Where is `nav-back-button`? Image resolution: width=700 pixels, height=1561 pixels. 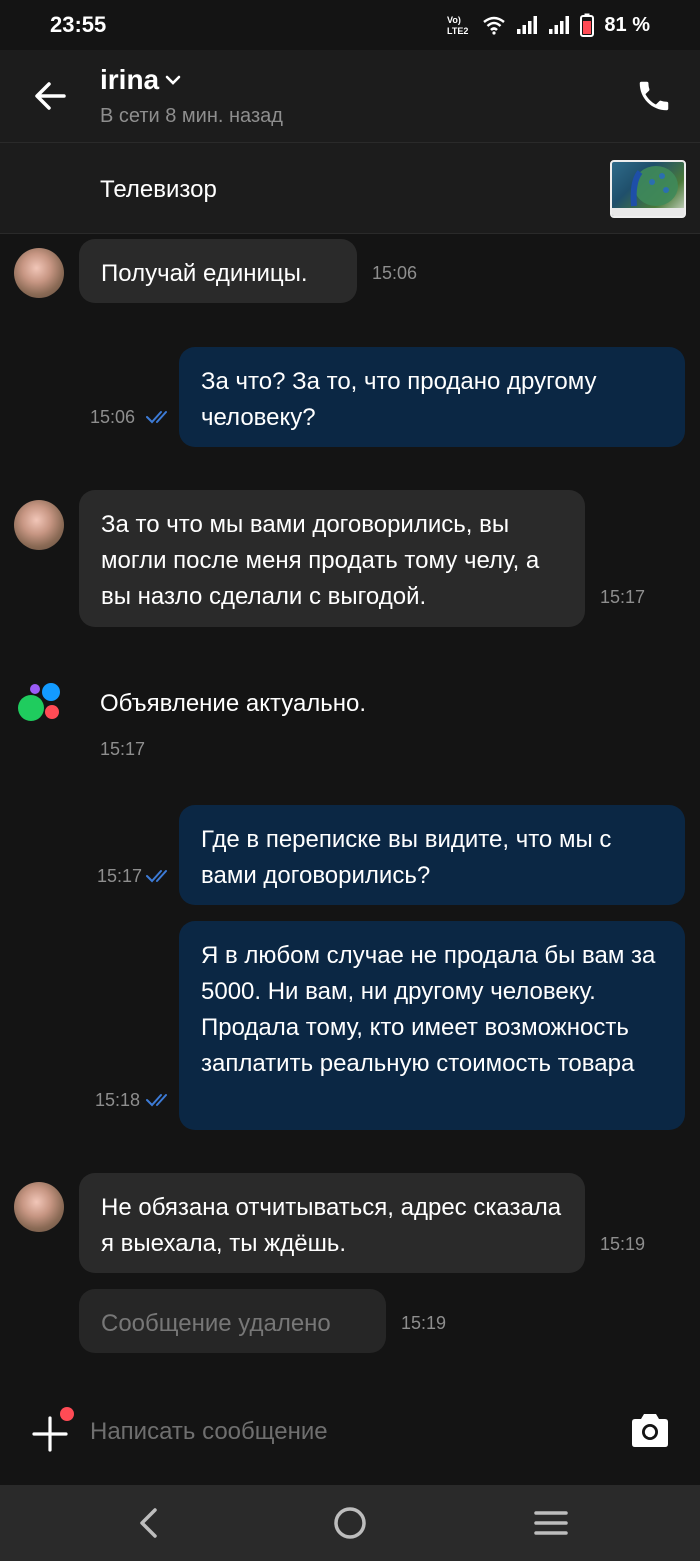 nav-back-button is located at coordinates (148, 1523).